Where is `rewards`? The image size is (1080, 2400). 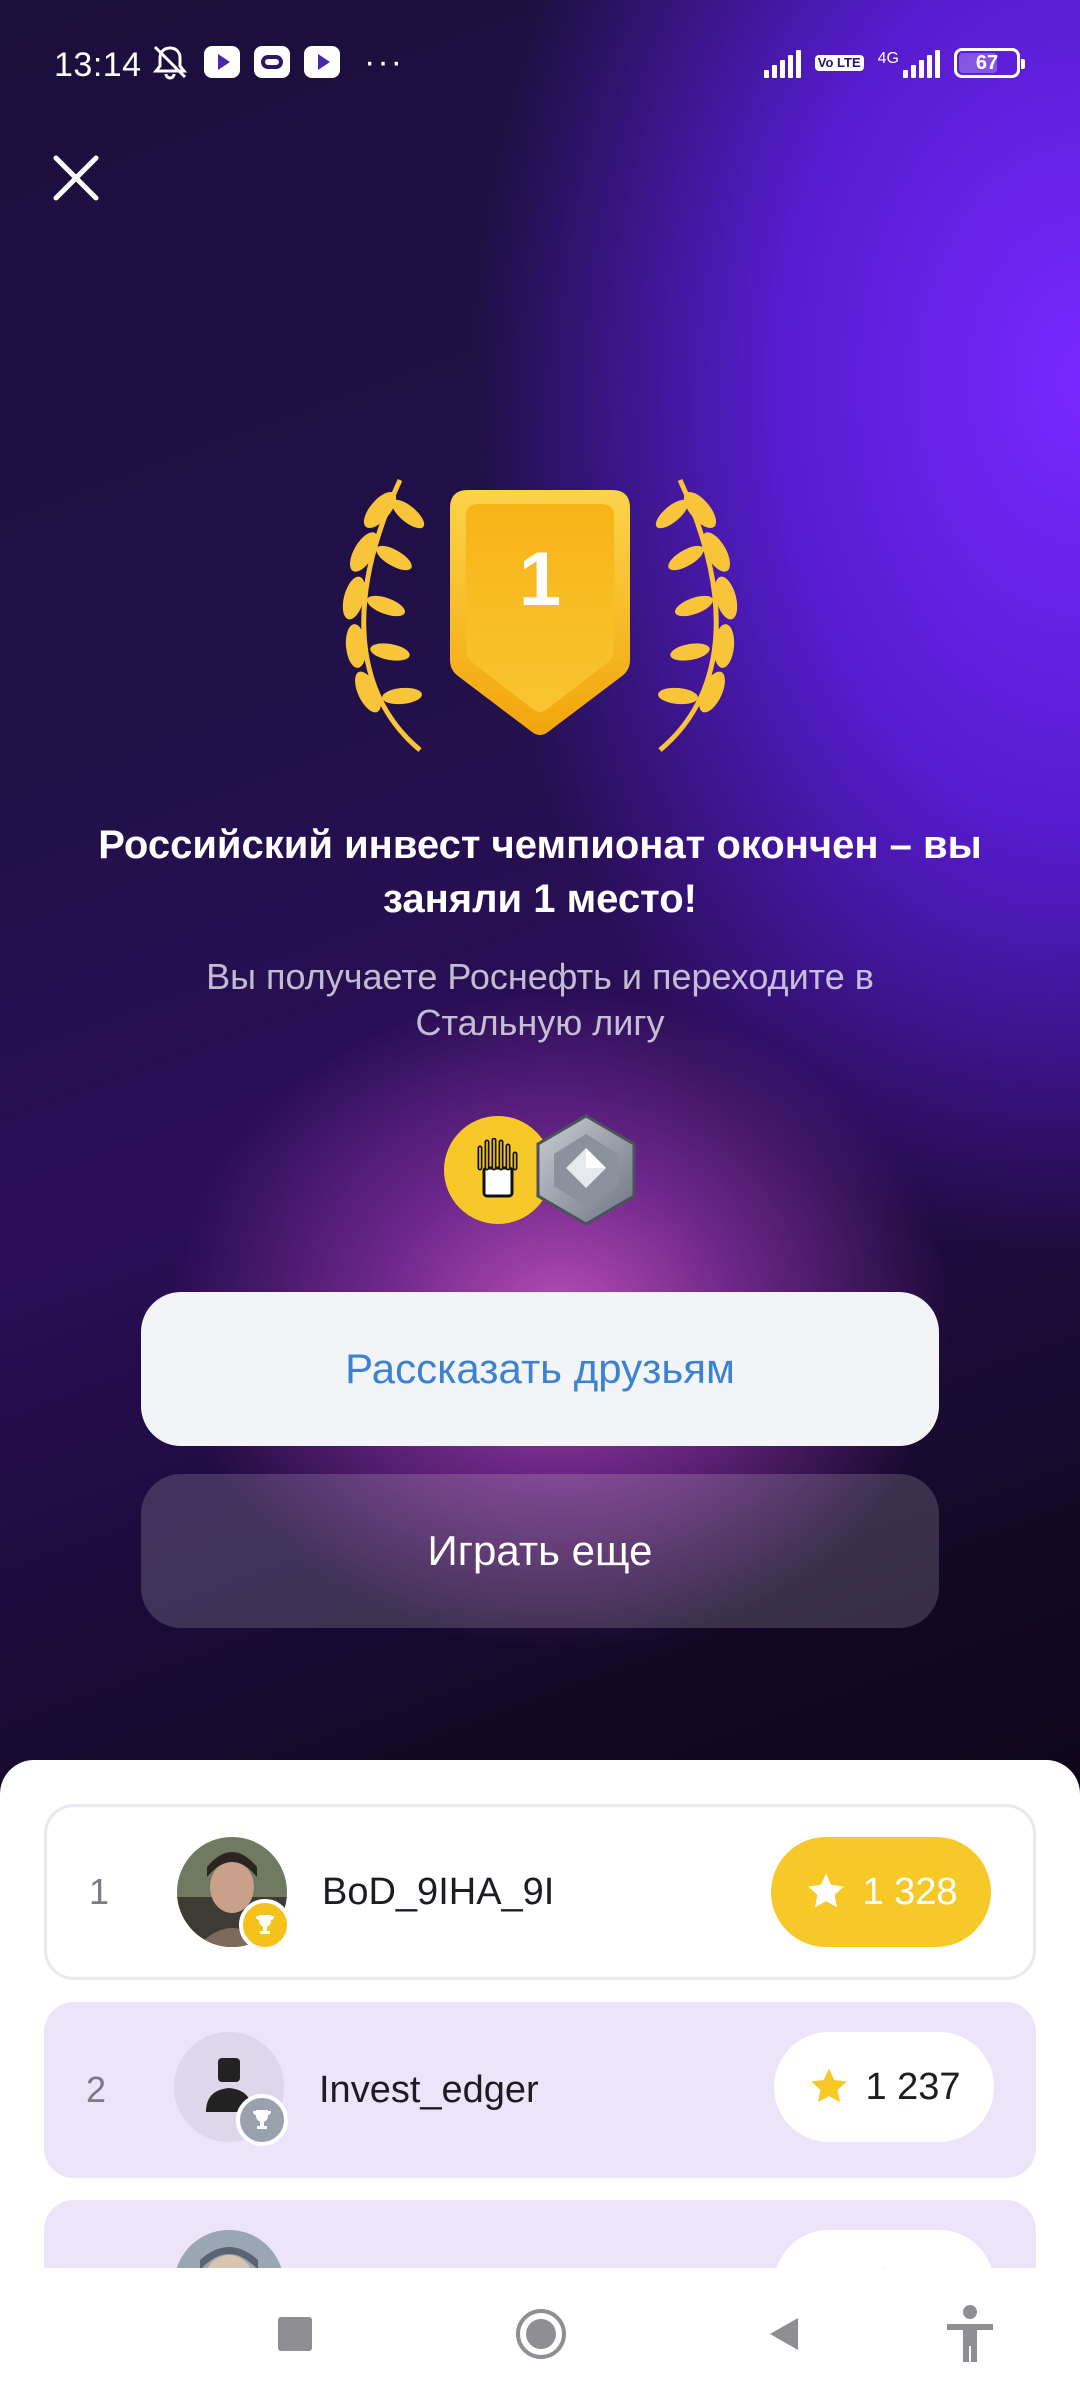 rewards is located at coordinates (540, 1170).